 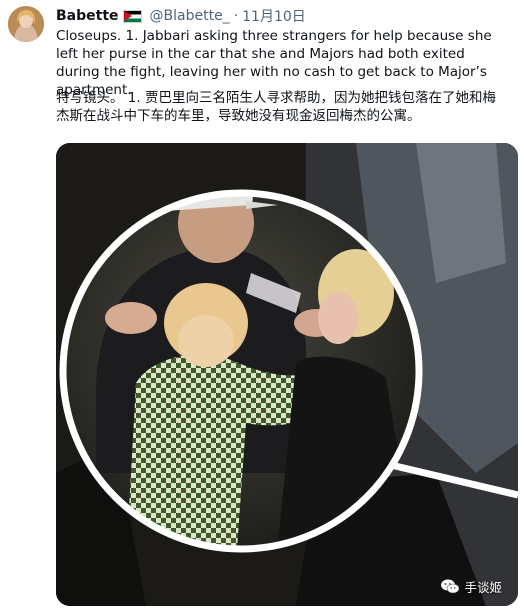 What do you see at coordinates (190, 16) in the screenshot?
I see `user-handle: @Blabette_` at bounding box center [190, 16].